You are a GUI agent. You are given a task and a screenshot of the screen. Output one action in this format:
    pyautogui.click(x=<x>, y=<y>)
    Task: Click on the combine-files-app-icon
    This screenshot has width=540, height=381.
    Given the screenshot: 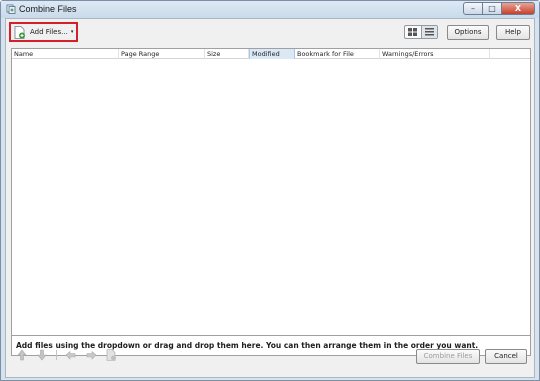 What is the action you would take?
    pyautogui.click(x=11, y=9)
    